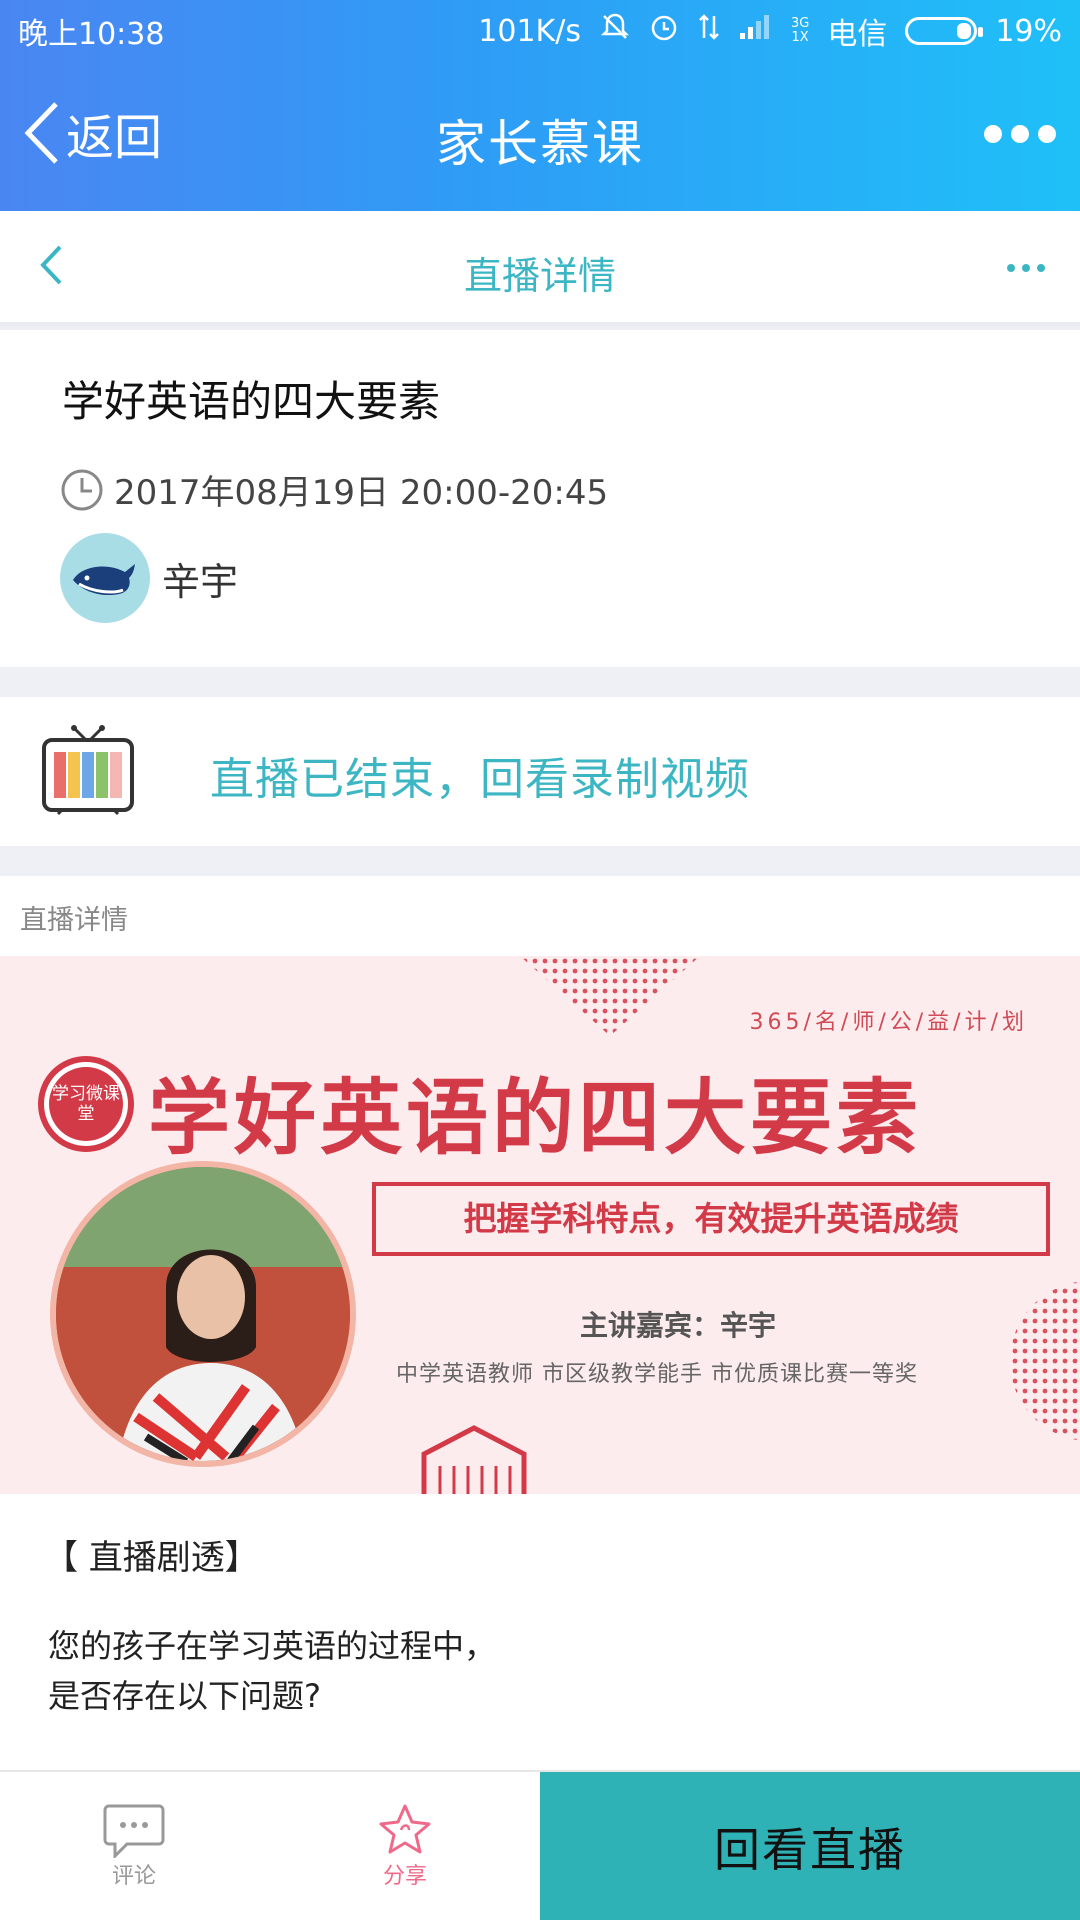  What do you see at coordinates (82, 489) in the screenshot?
I see `clock-icon` at bounding box center [82, 489].